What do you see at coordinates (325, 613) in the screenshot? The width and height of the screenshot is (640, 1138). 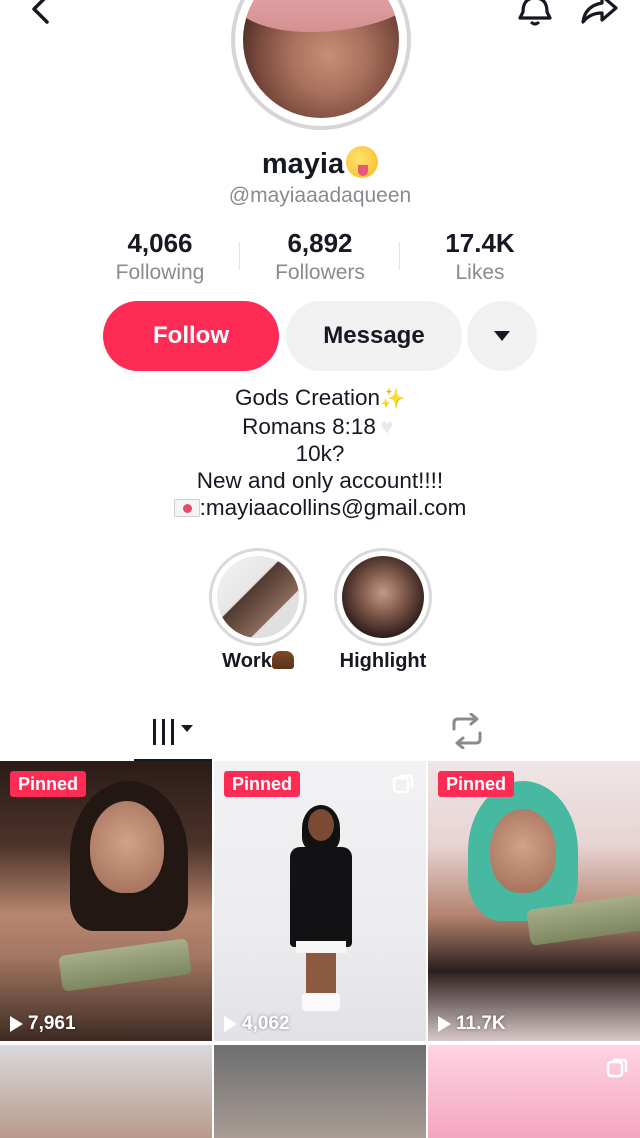 I see `story-highlights: Work Highlight` at bounding box center [325, 613].